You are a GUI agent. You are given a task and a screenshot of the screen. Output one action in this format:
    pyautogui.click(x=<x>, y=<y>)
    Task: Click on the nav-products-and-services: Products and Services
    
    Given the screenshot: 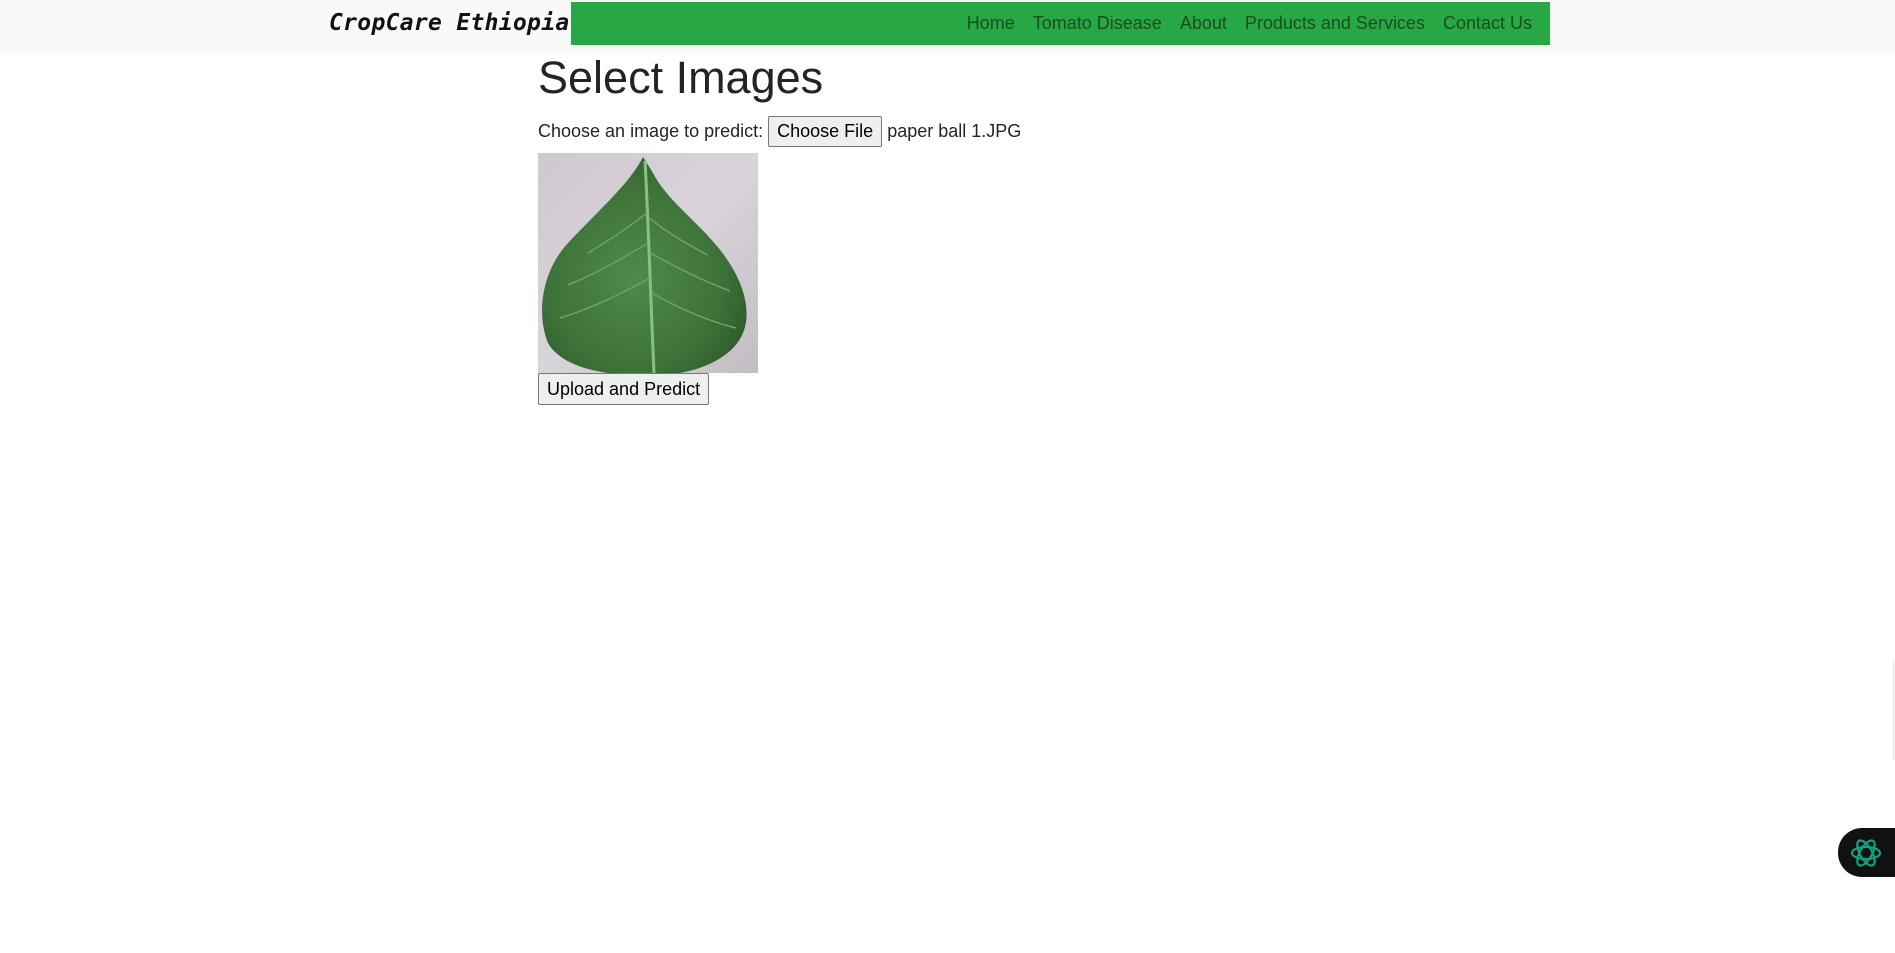 What is the action you would take?
    pyautogui.click(x=1335, y=23)
    